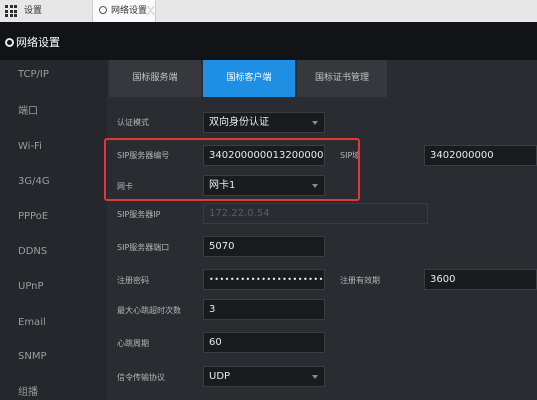 The image size is (537, 400). Describe the element at coordinates (155, 78) in the screenshot. I see `tab-gb-server: 国标服务端` at that location.